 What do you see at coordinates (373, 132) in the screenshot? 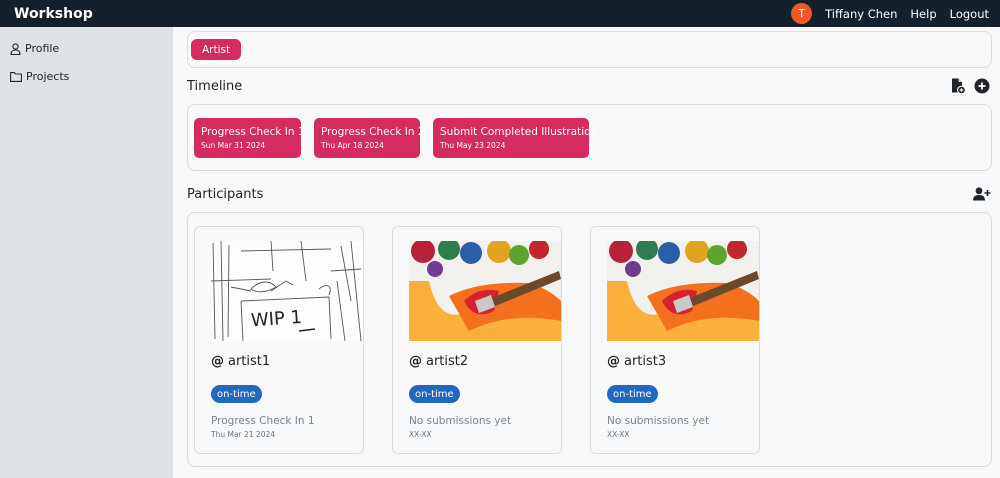
I see `milestone-title: Progress Check In 2` at bounding box center [373, 132].